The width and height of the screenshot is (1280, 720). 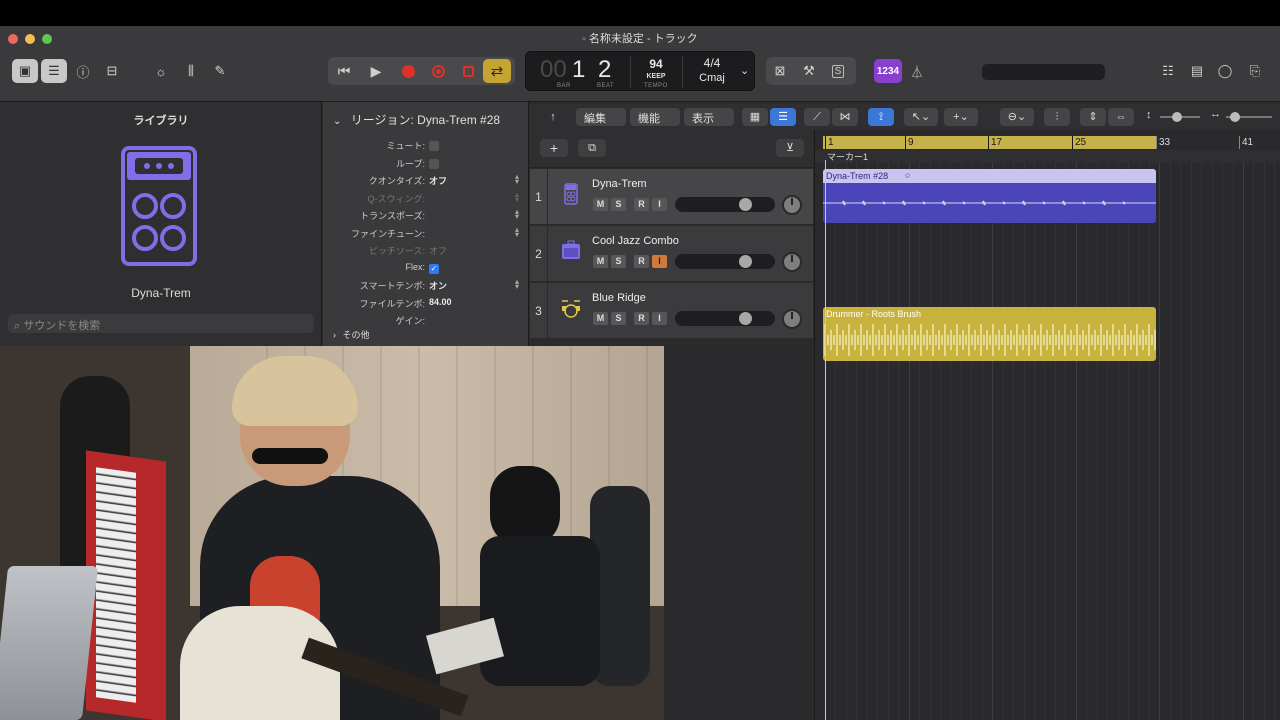 What do you see at coordinates (1047, 142) in the screenshot?
I see `ruler: 1 9 17 25 33 41` at bounding box center [1047, 142].